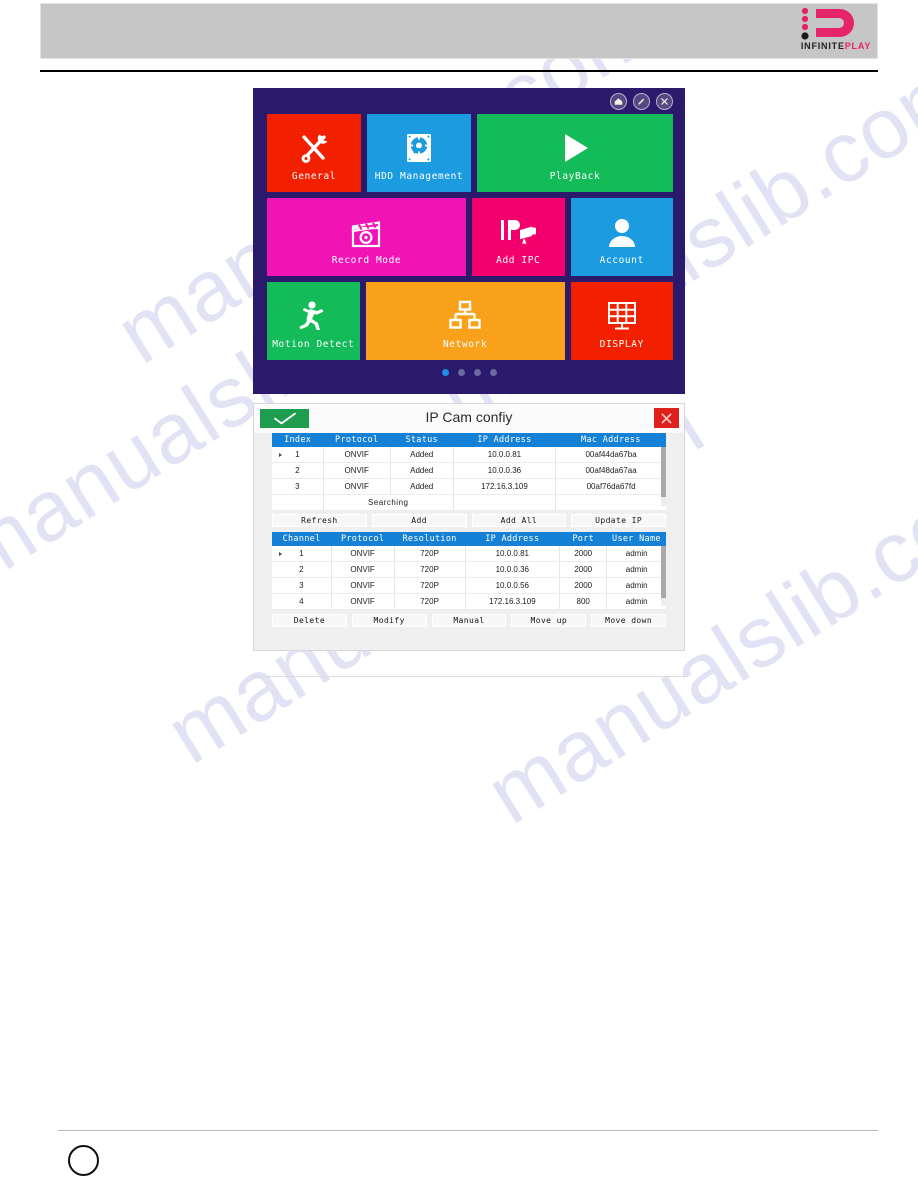  I want to click on menu-tile-label: Record Mode, so click(366, 260).